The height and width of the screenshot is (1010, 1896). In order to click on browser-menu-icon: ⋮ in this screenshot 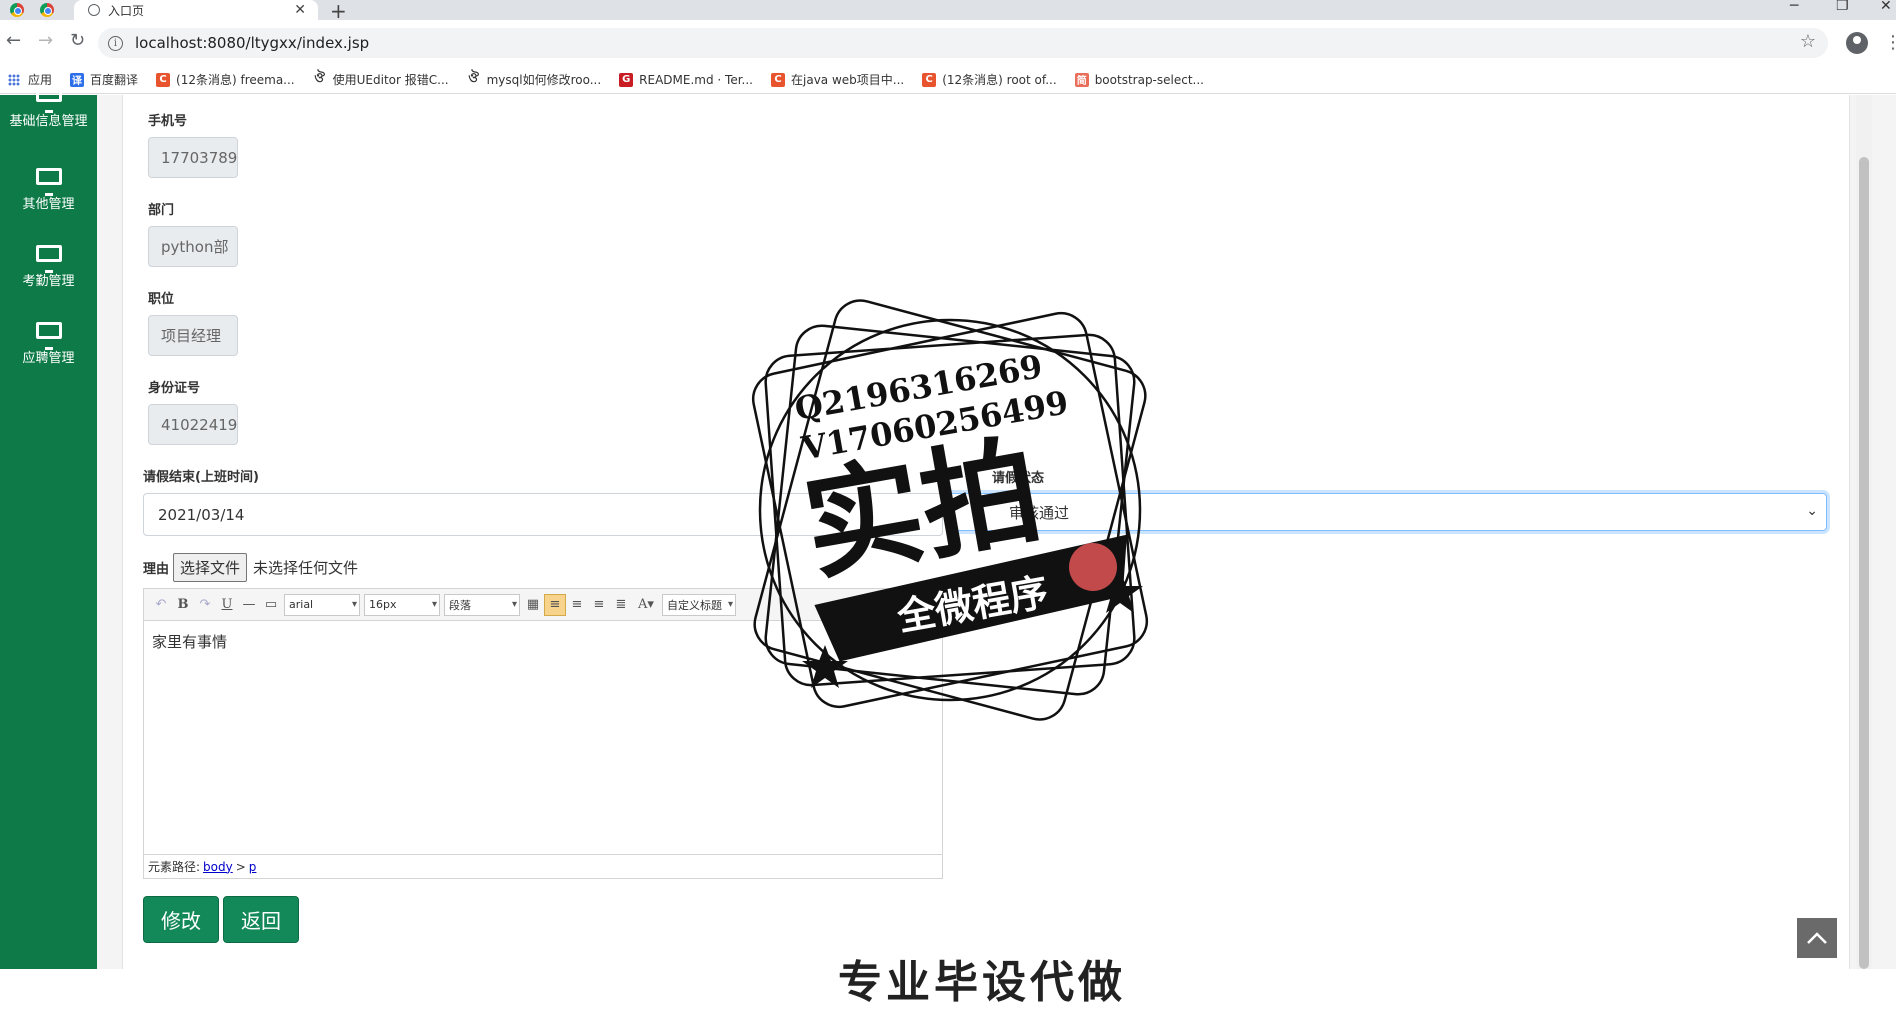, I will do `click(1890, 42)`.